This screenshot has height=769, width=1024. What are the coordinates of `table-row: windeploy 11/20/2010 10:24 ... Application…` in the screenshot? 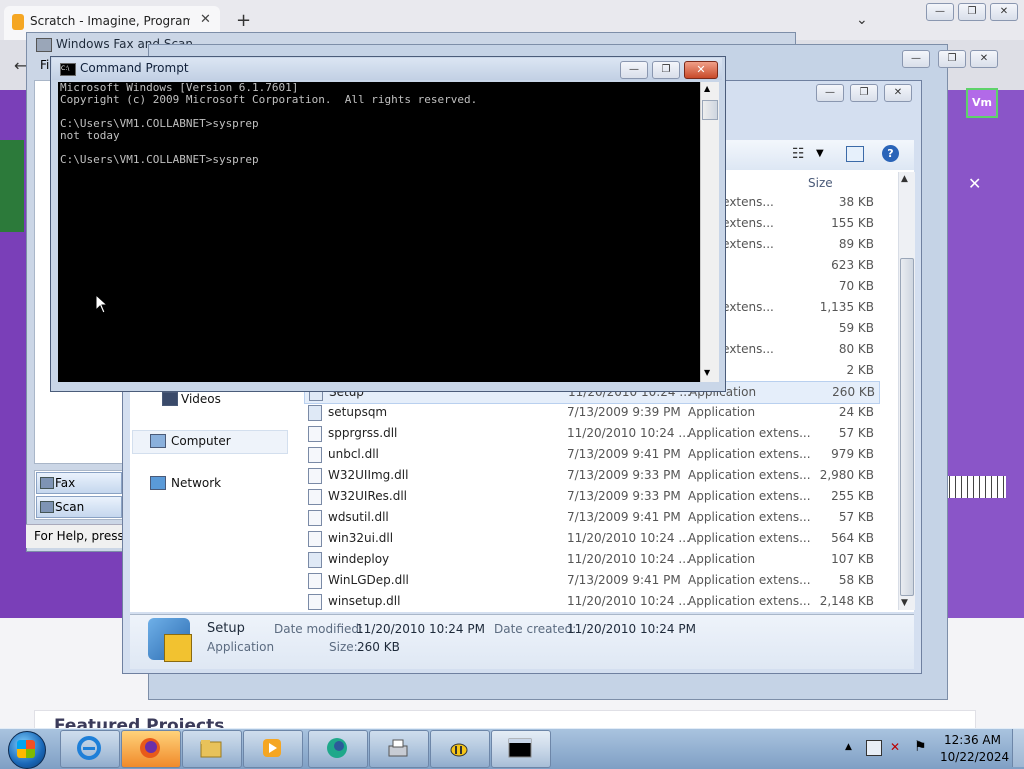 It's located at (591, 559).